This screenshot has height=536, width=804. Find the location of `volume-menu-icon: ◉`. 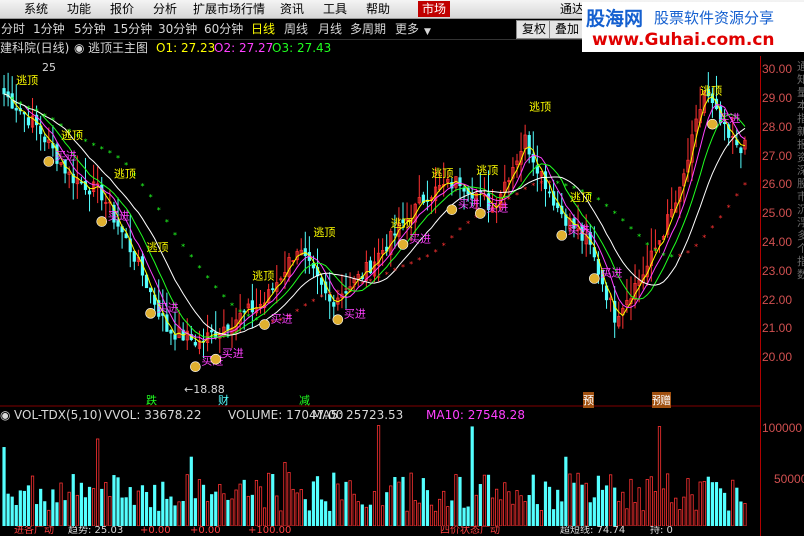

volume-menu-icon: ◉ is located at coordinates (5, 415).